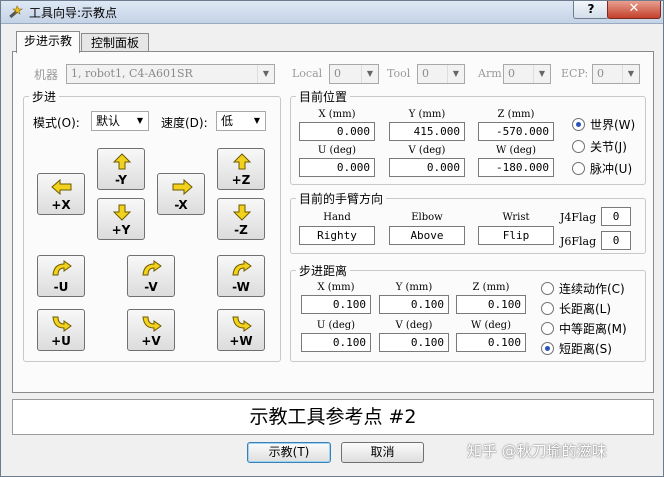 The image size is (664, 477). I want to click on jog-minus-v-button: -V, so click(151, 276).